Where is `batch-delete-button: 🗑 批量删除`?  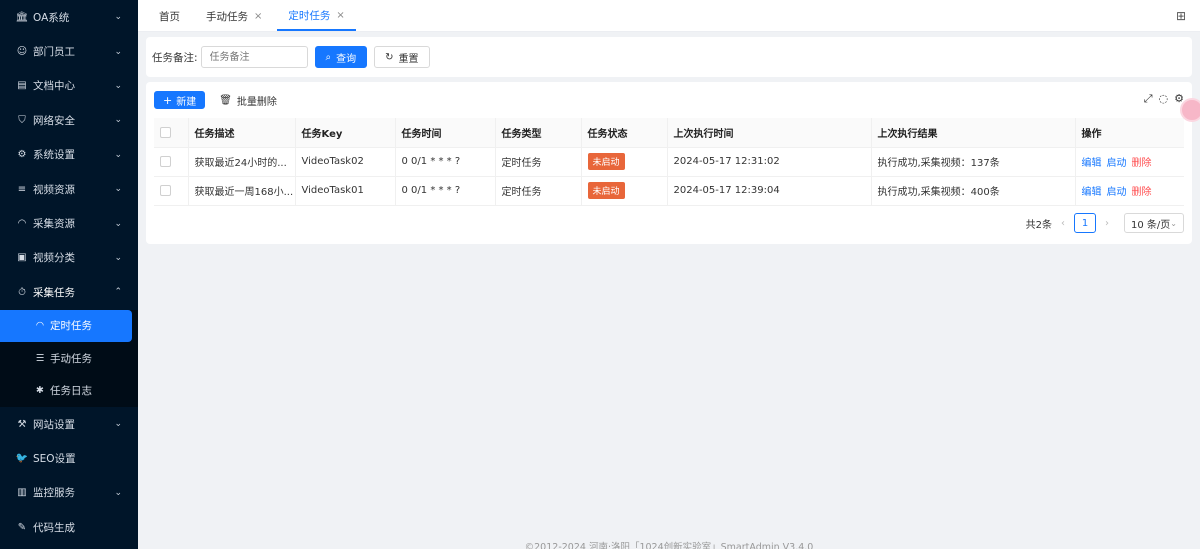
batch-delete-button: 🗑 批量删除 is located at coordinates (248, 100).